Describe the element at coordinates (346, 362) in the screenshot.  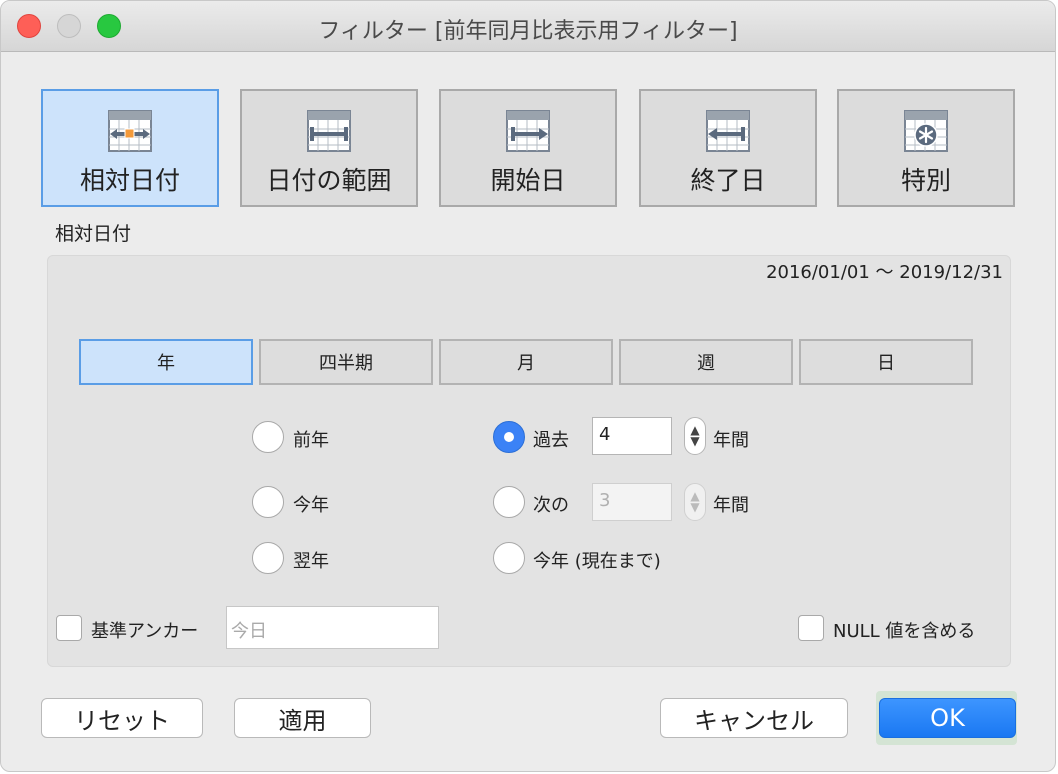
I see `unit-tab-quarter: 四半期` at that location.